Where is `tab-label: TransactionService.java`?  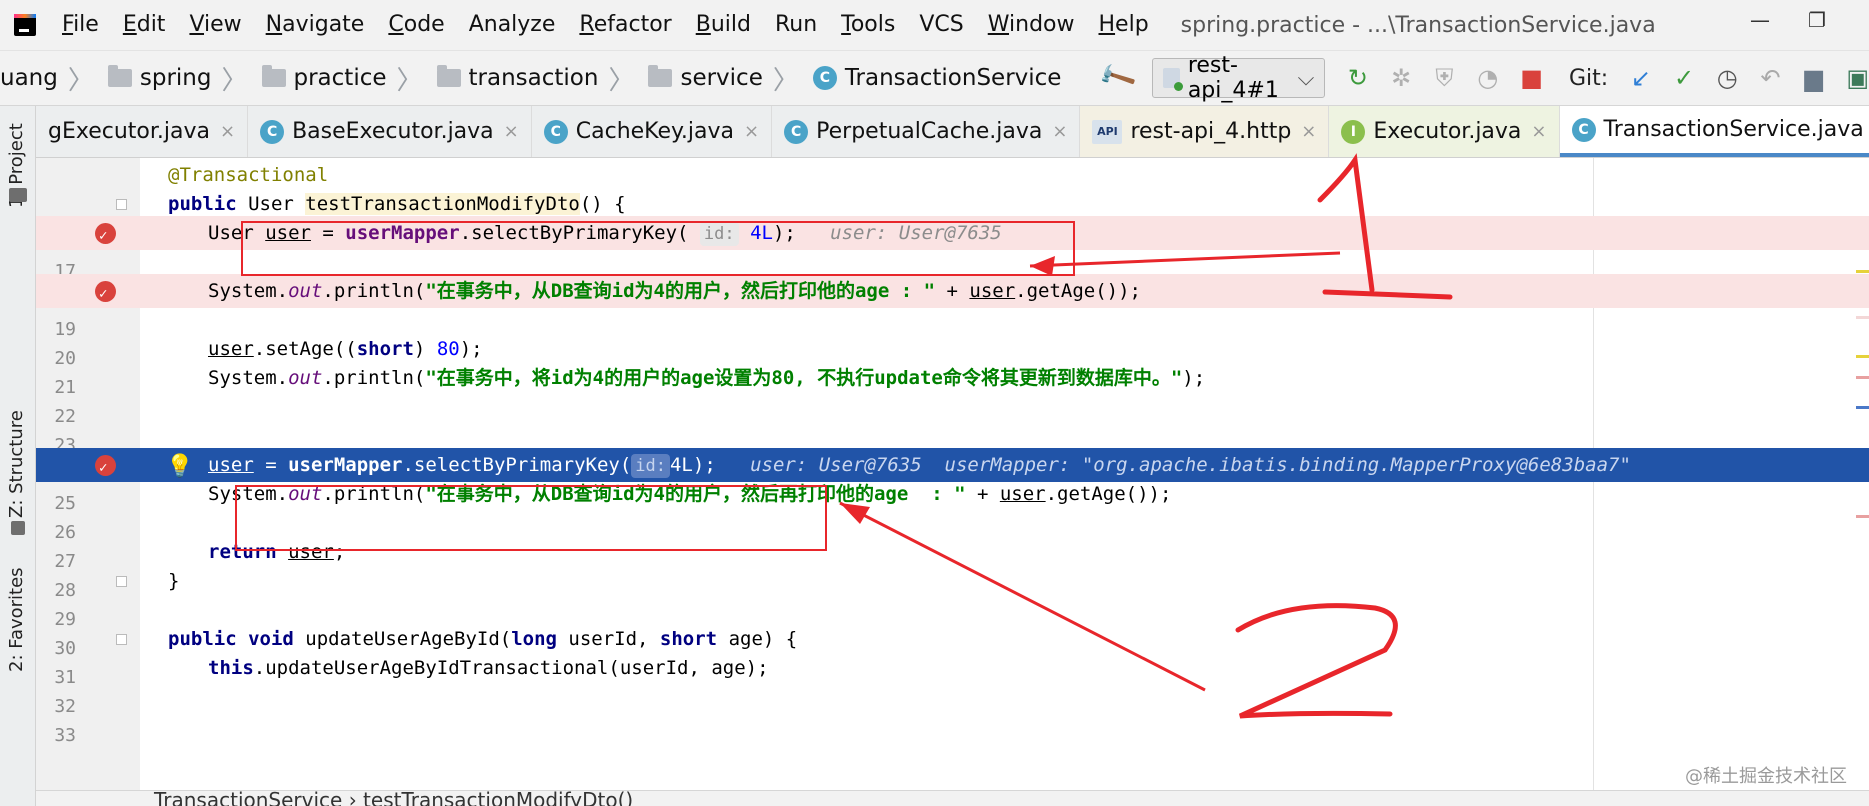 tab-label: TransactionService.java is located at coordinates (1733, 129).